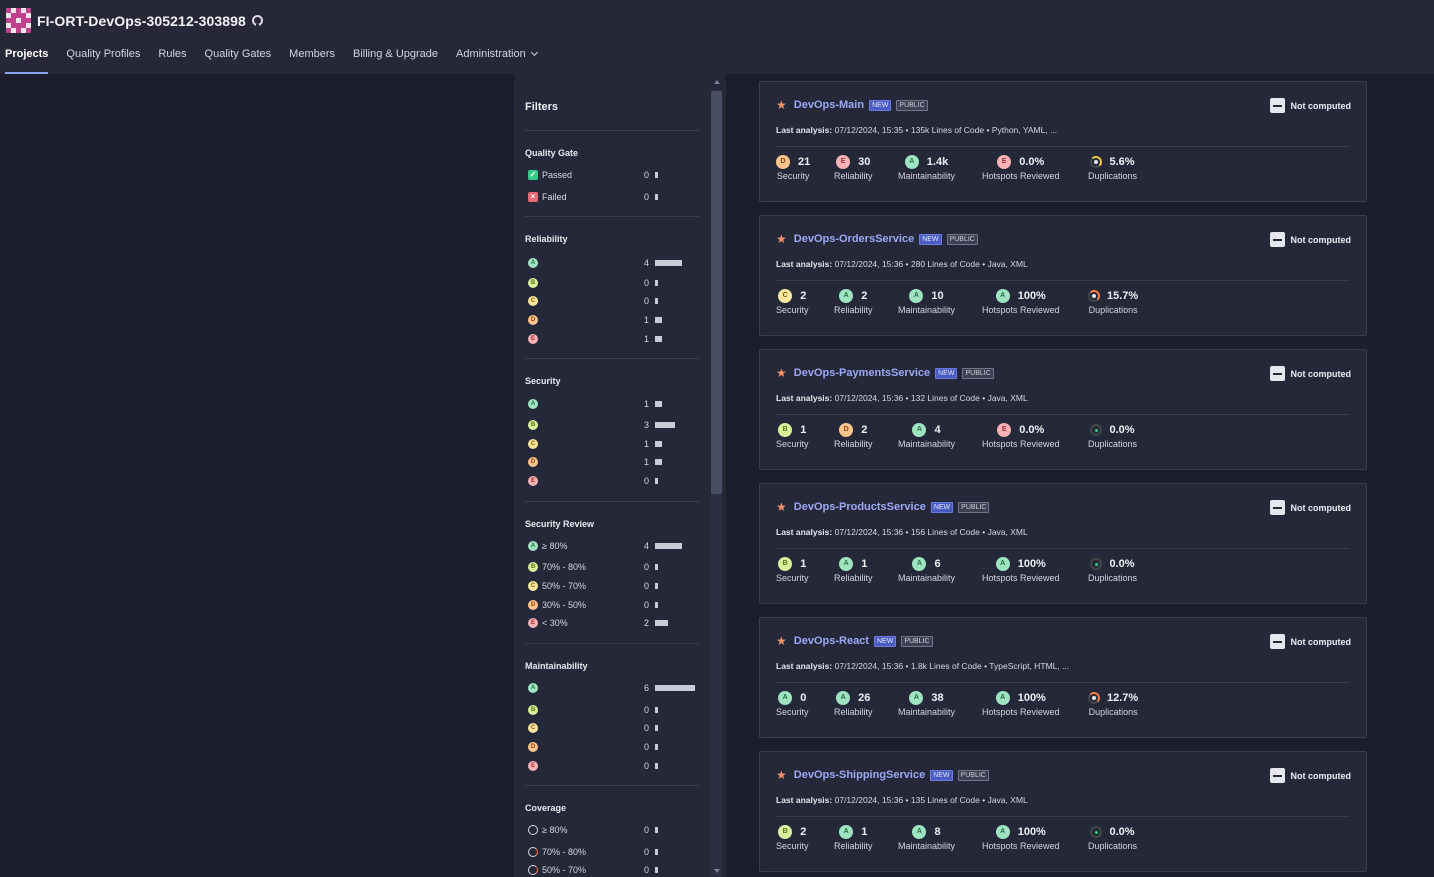  What do you see at coordinates (613, 830) in the screenshot?
I see `coverage-filter-row: ≥ 80% 0` at bounding box center [613, 830].